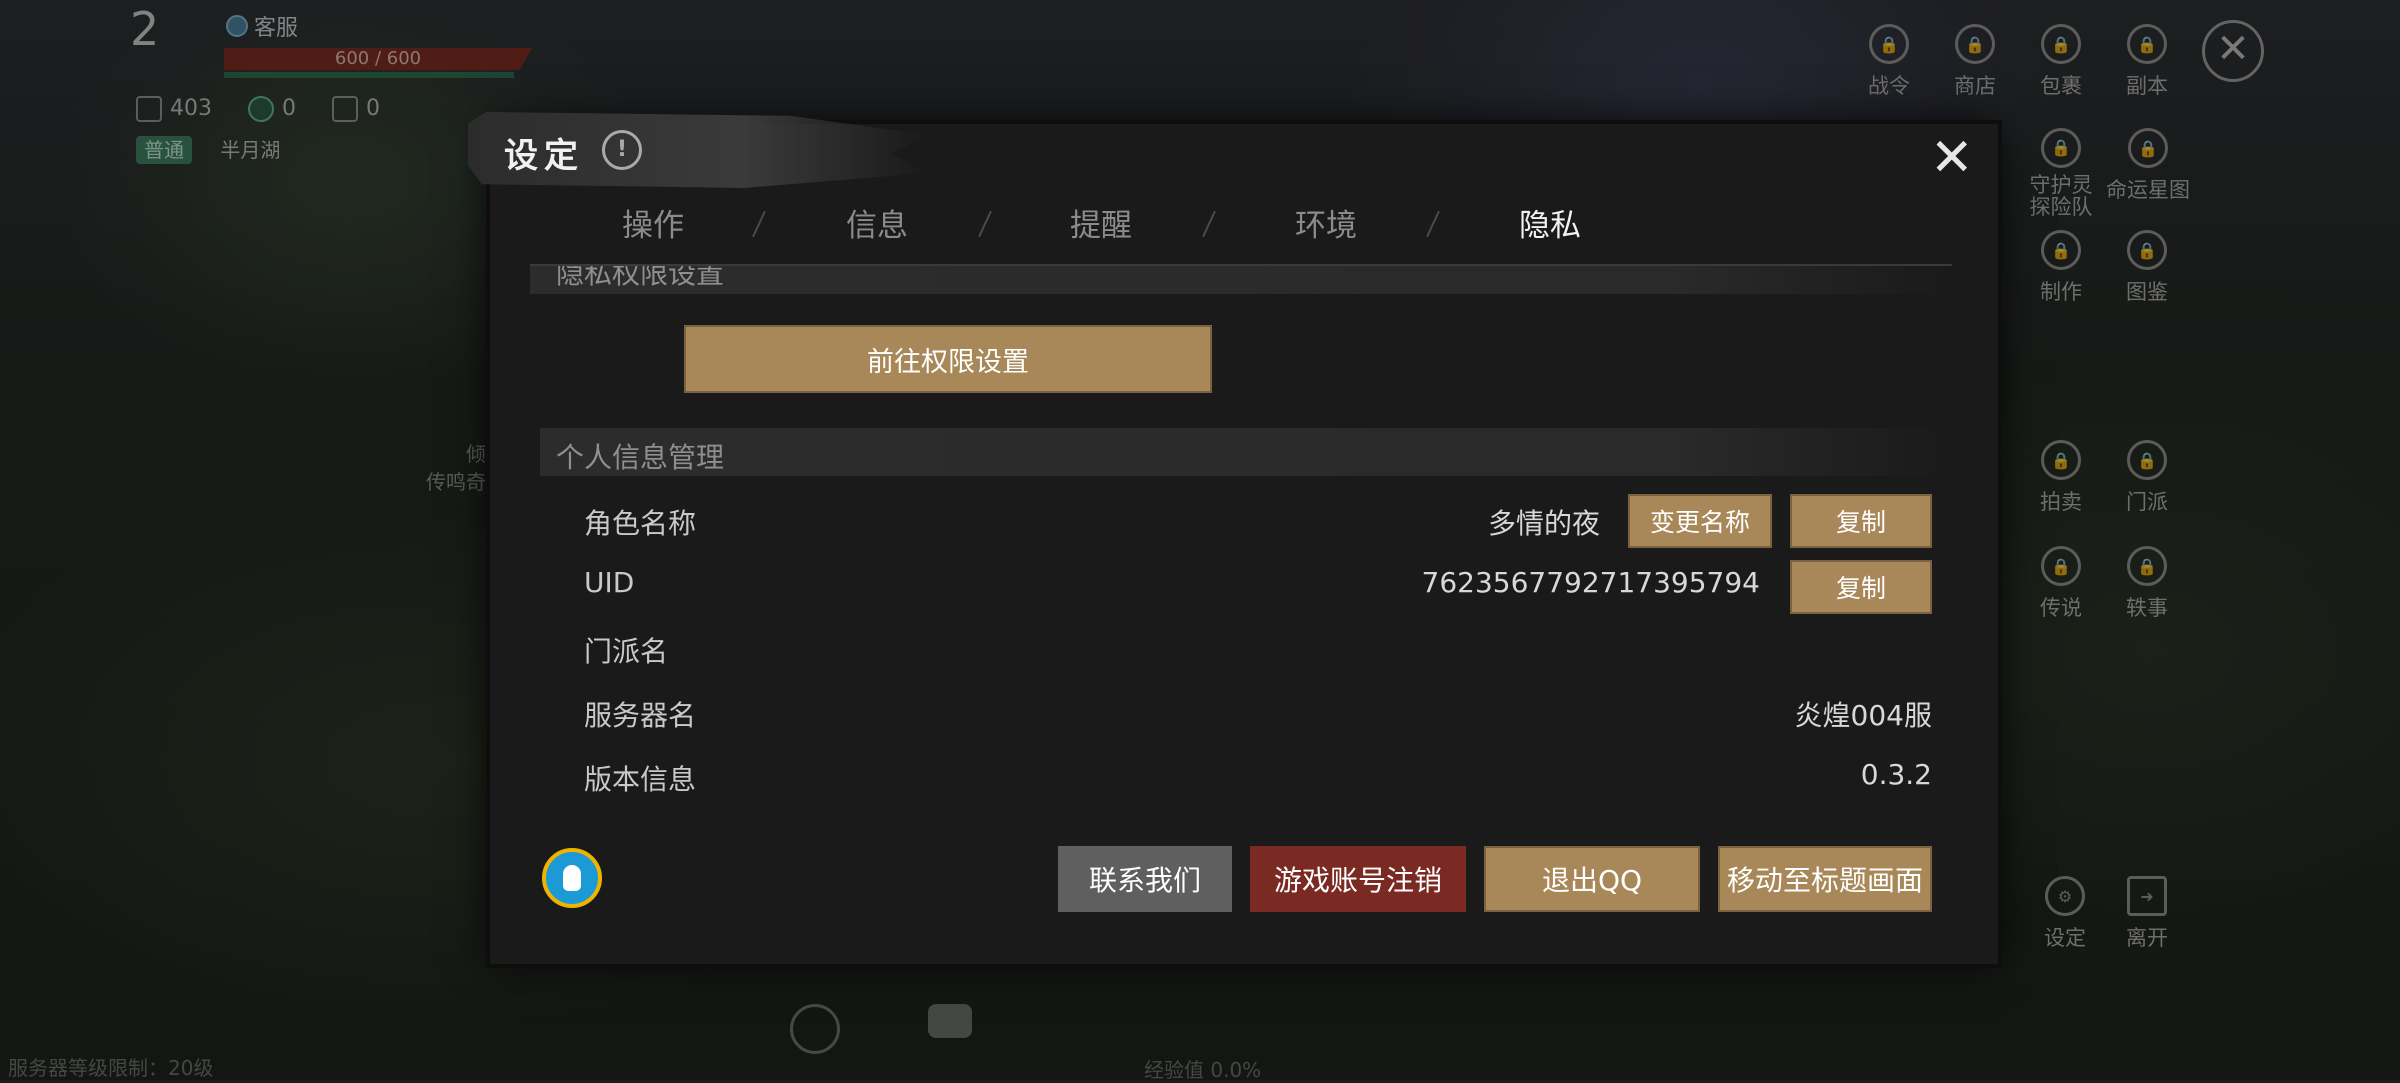  I want to click on version-label: 版本信息, so click(640, 779).